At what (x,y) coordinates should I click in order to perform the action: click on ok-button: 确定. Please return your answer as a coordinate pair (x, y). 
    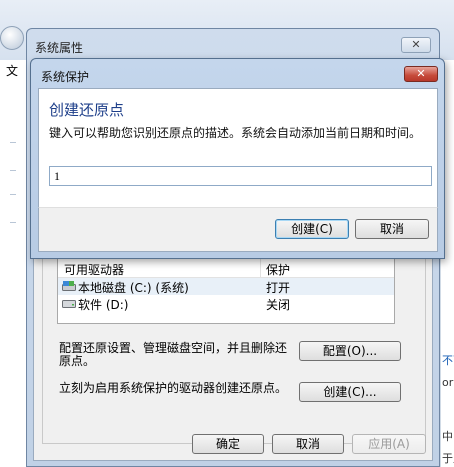
    Looking at the image, I should click on (228, 444).